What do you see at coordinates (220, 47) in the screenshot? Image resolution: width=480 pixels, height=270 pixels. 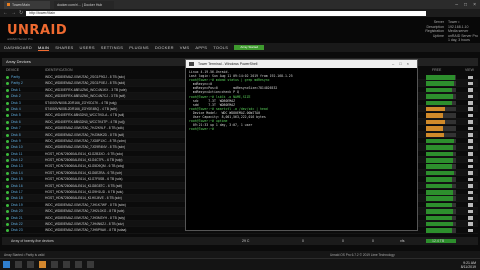 I see `nav-item-tools: TOOLS` at bounding box center [220, 47].